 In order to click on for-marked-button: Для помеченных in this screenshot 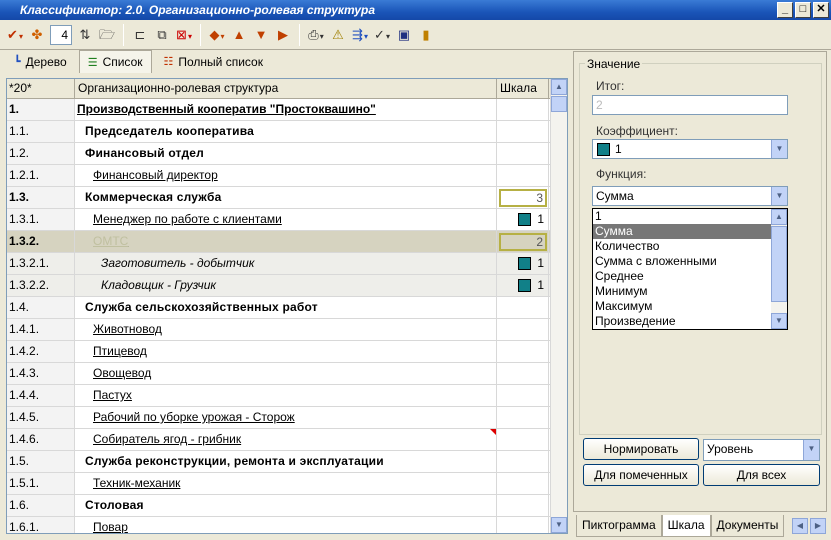, I will do `click(641, 475)`.